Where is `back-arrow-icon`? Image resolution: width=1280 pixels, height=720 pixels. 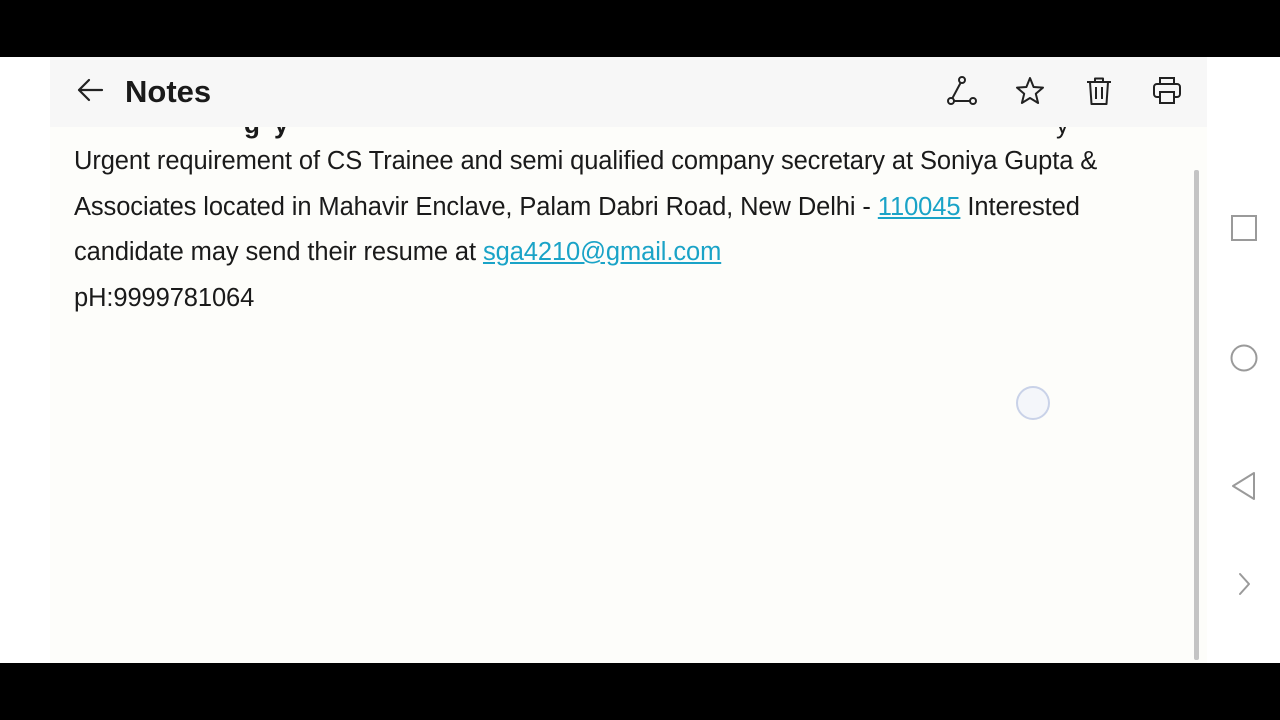
back-arrow-icon is located at coordinates (90, 92).